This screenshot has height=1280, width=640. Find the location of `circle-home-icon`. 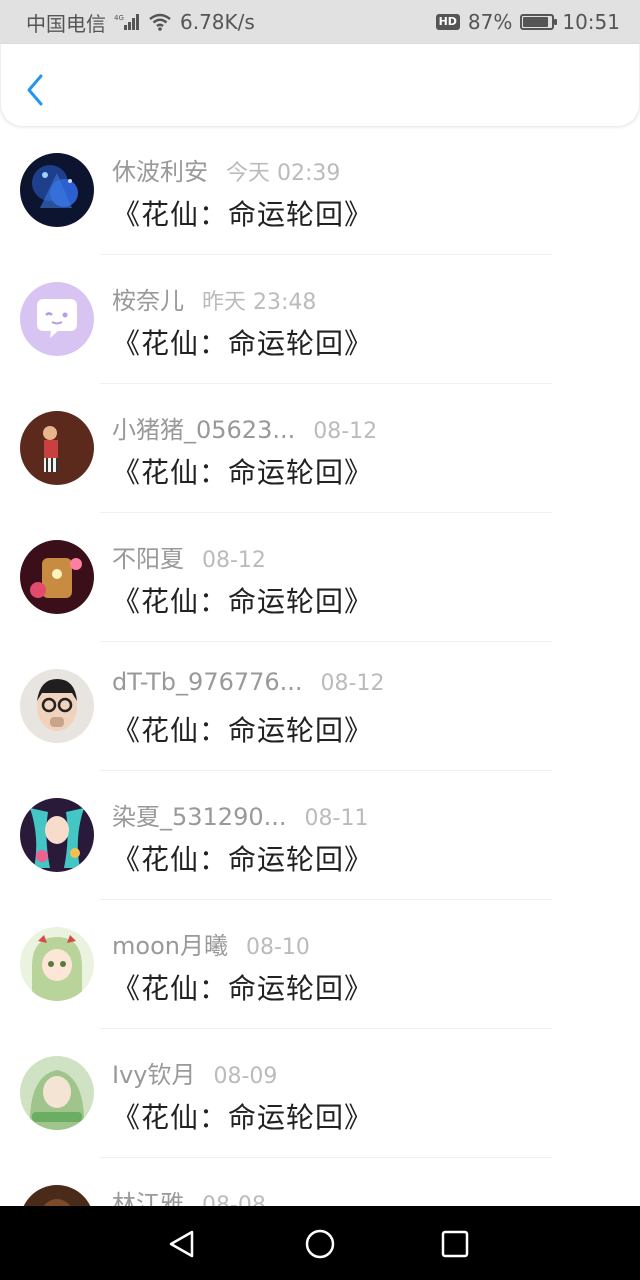

circle-home-icon is located at coordinates (320, 1244).